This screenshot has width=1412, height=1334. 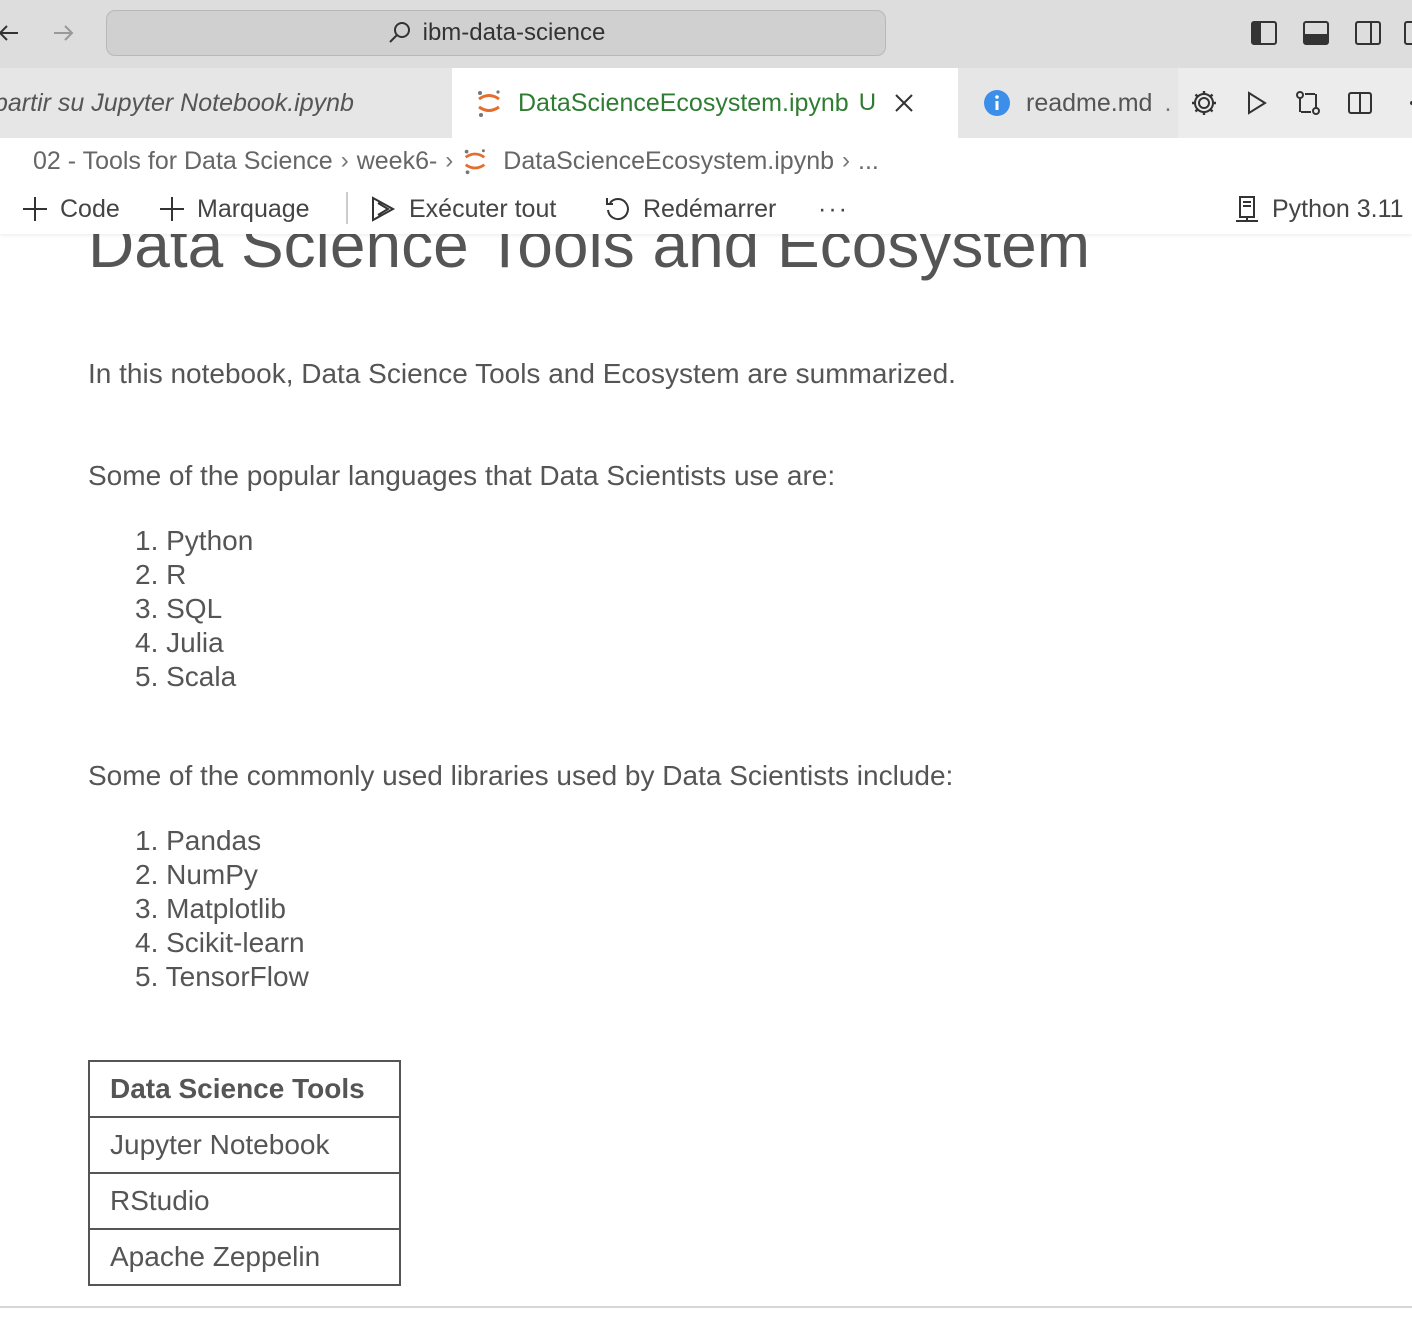 I want to click on tab-datascienceecosystem: DataScienceEcosystem.ipynb U, so click(x=705, y=103).